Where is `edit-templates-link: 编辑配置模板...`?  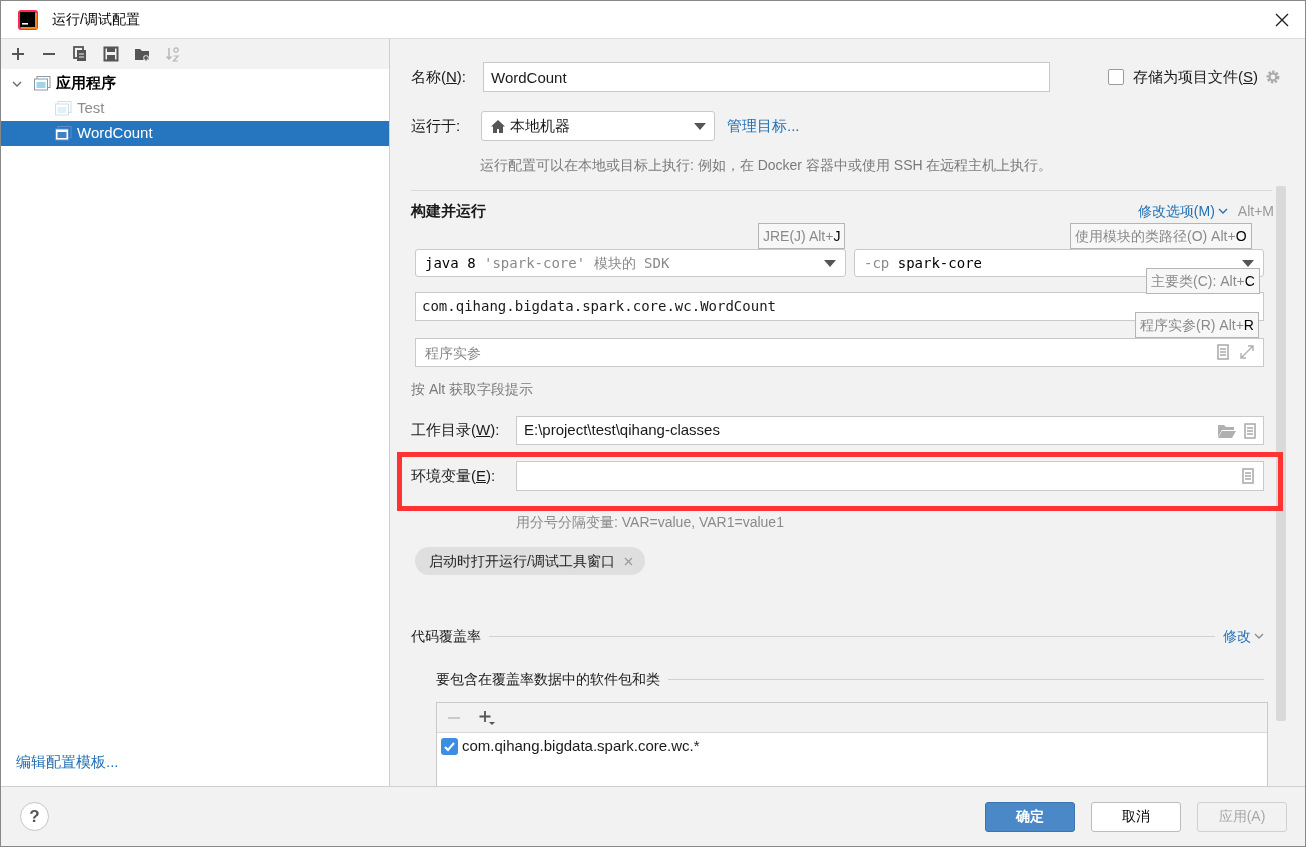 edit-templates-link: 编辑配置模板... is located at coordinates (67, 761).